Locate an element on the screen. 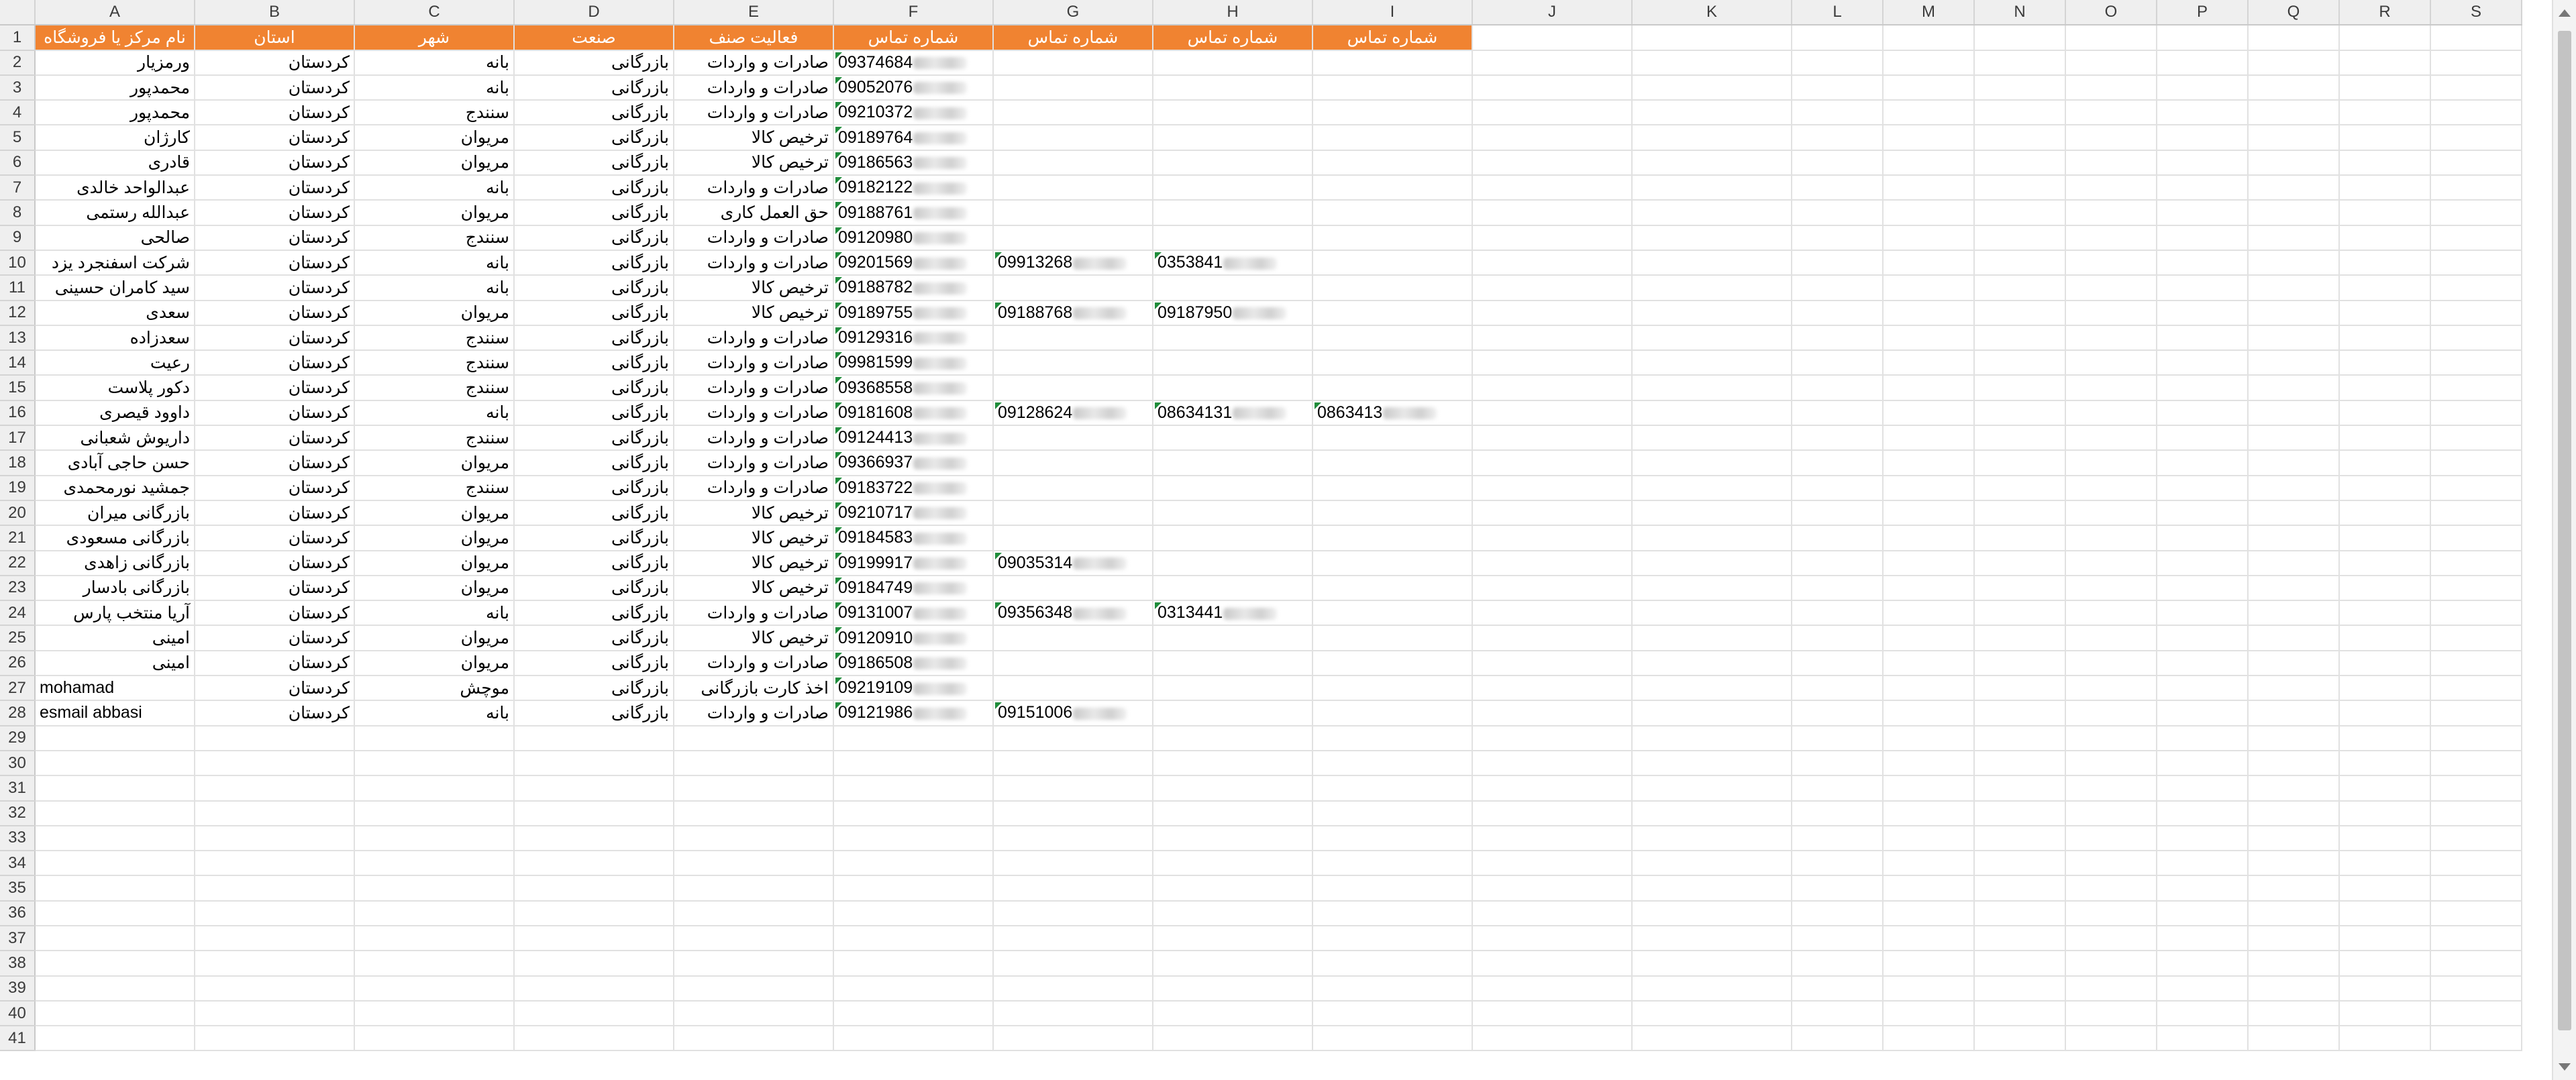 This screenshot has height=1080, width=2576. row-header-27: 27 is located at coordinates (18, 689).